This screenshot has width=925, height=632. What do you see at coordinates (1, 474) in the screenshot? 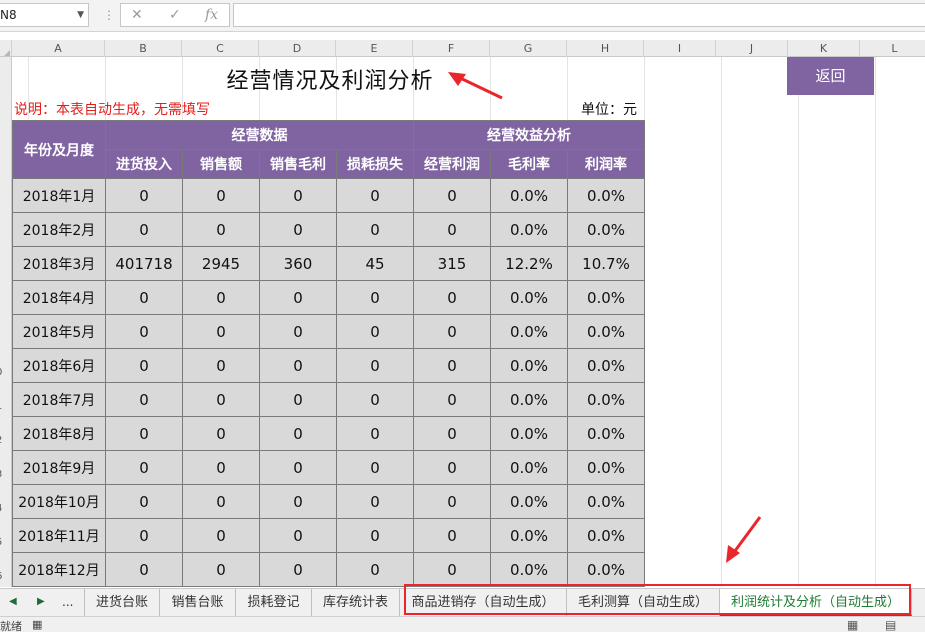
I see `row-header: 3` at bounding box center [1, 474].